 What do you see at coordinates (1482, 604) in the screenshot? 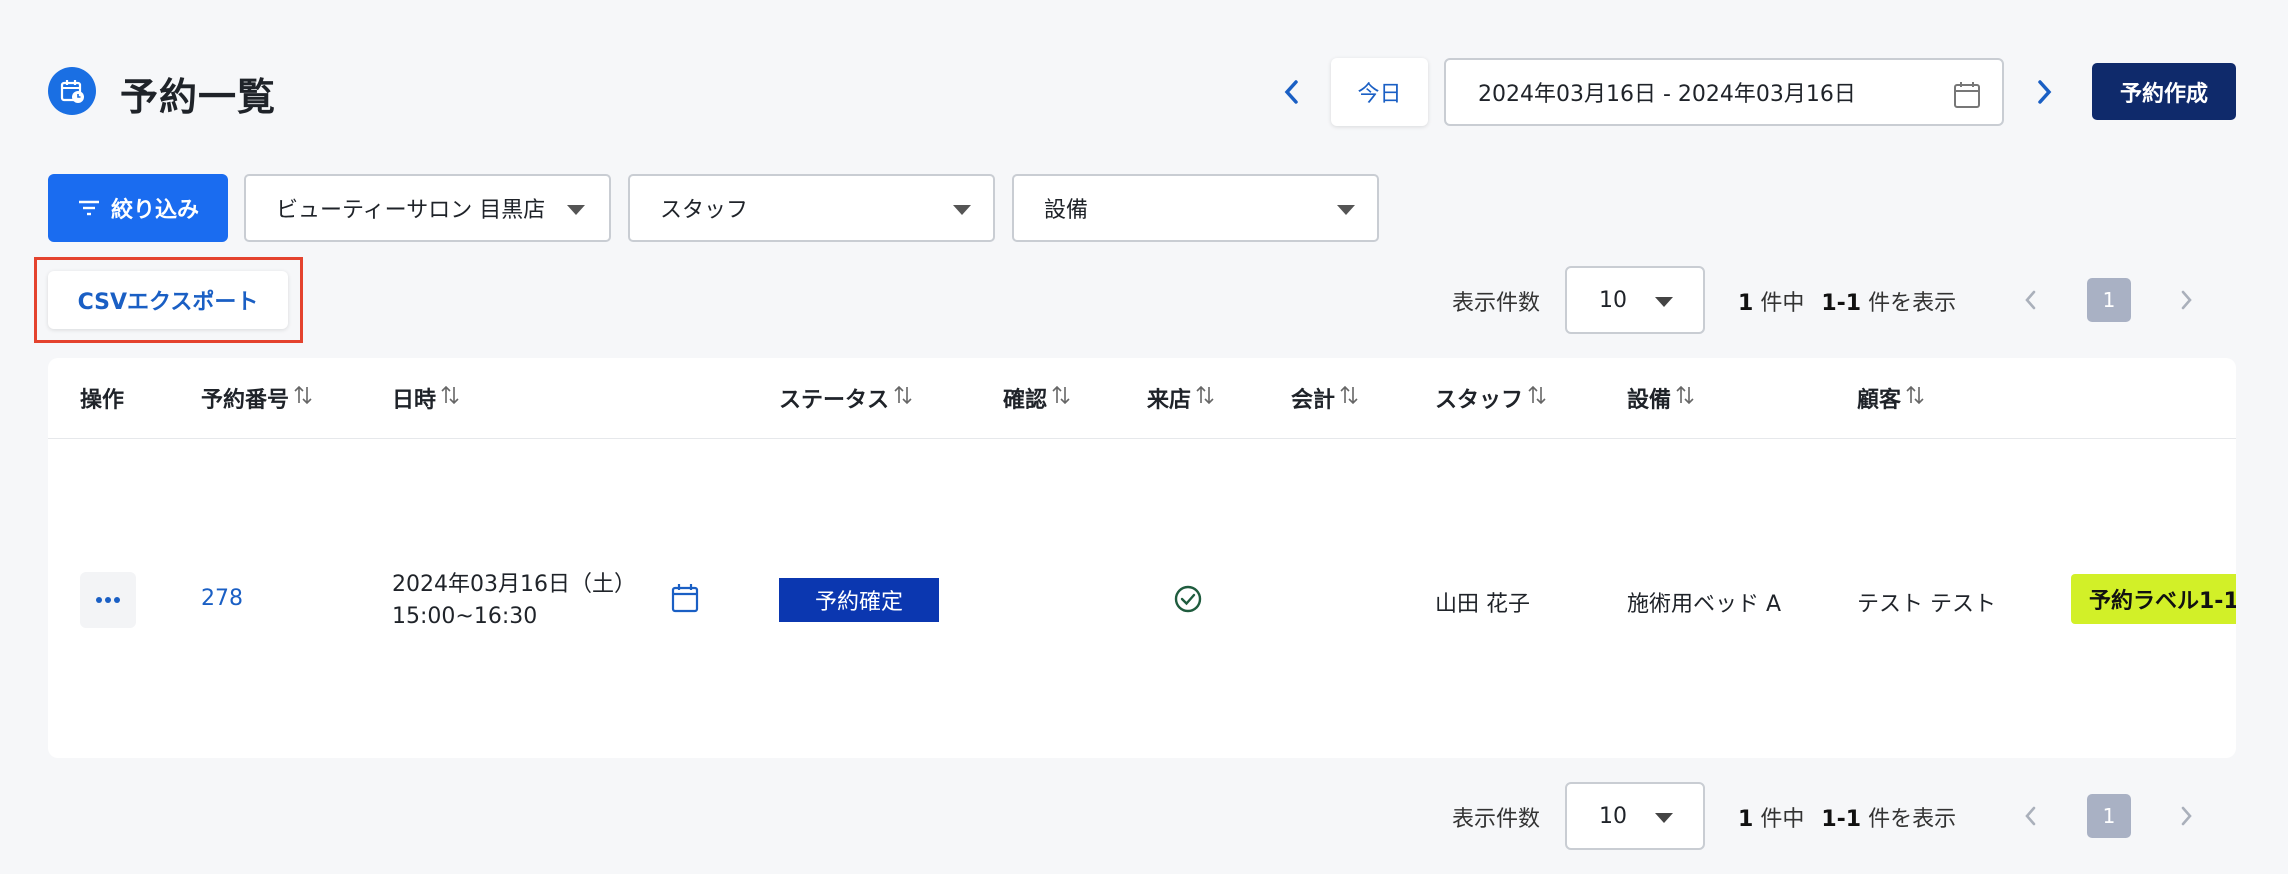
I see `staff-name: 山田 花子` at bounding box center [1482, 604].